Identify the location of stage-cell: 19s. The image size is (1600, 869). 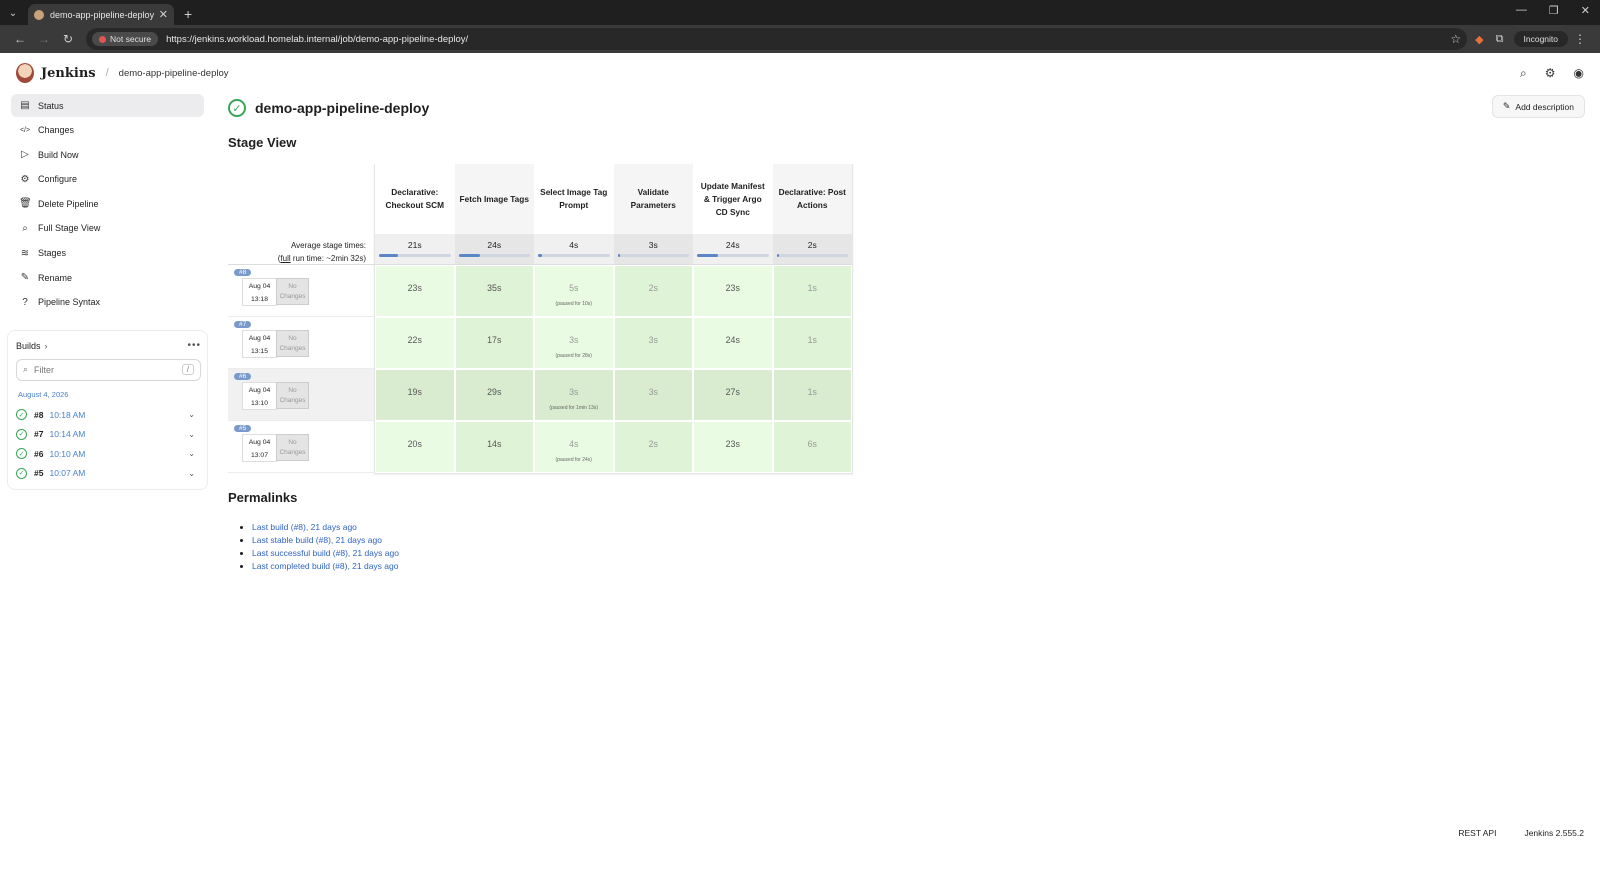
(415, 395).